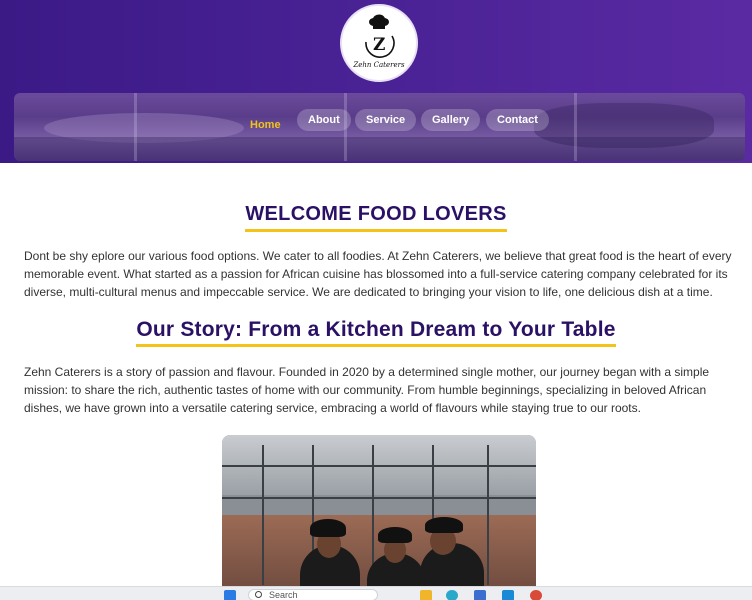 The width and height of the screenshot is (752, 600). I want to click on nav-home: Home, so click(265, 125).